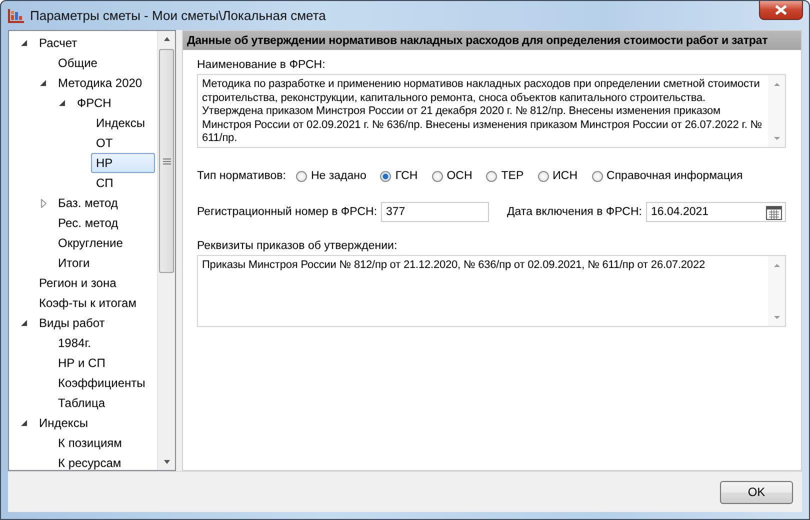  Describe the element at coordinates (558, 176) in the screenshot. I see `radio-option: ИСН` at that location.